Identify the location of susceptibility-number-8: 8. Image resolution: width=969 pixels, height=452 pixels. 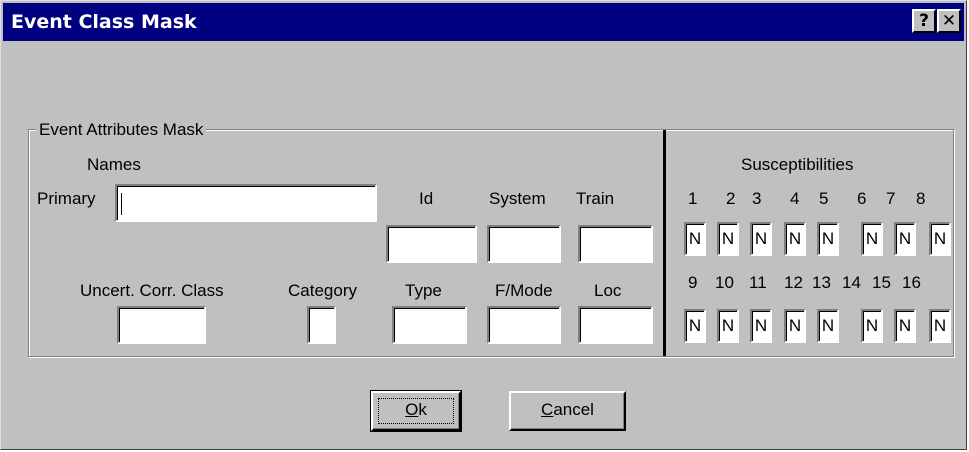
(921, 198).